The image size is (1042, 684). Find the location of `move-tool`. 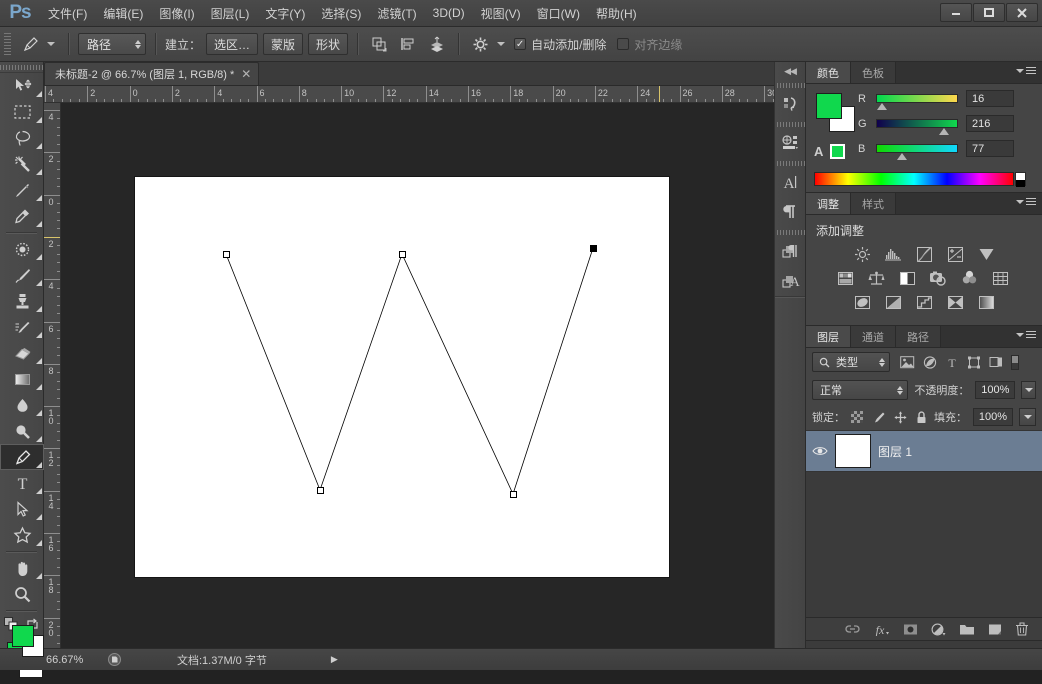

move-tool is located at coordinates (22, 86).